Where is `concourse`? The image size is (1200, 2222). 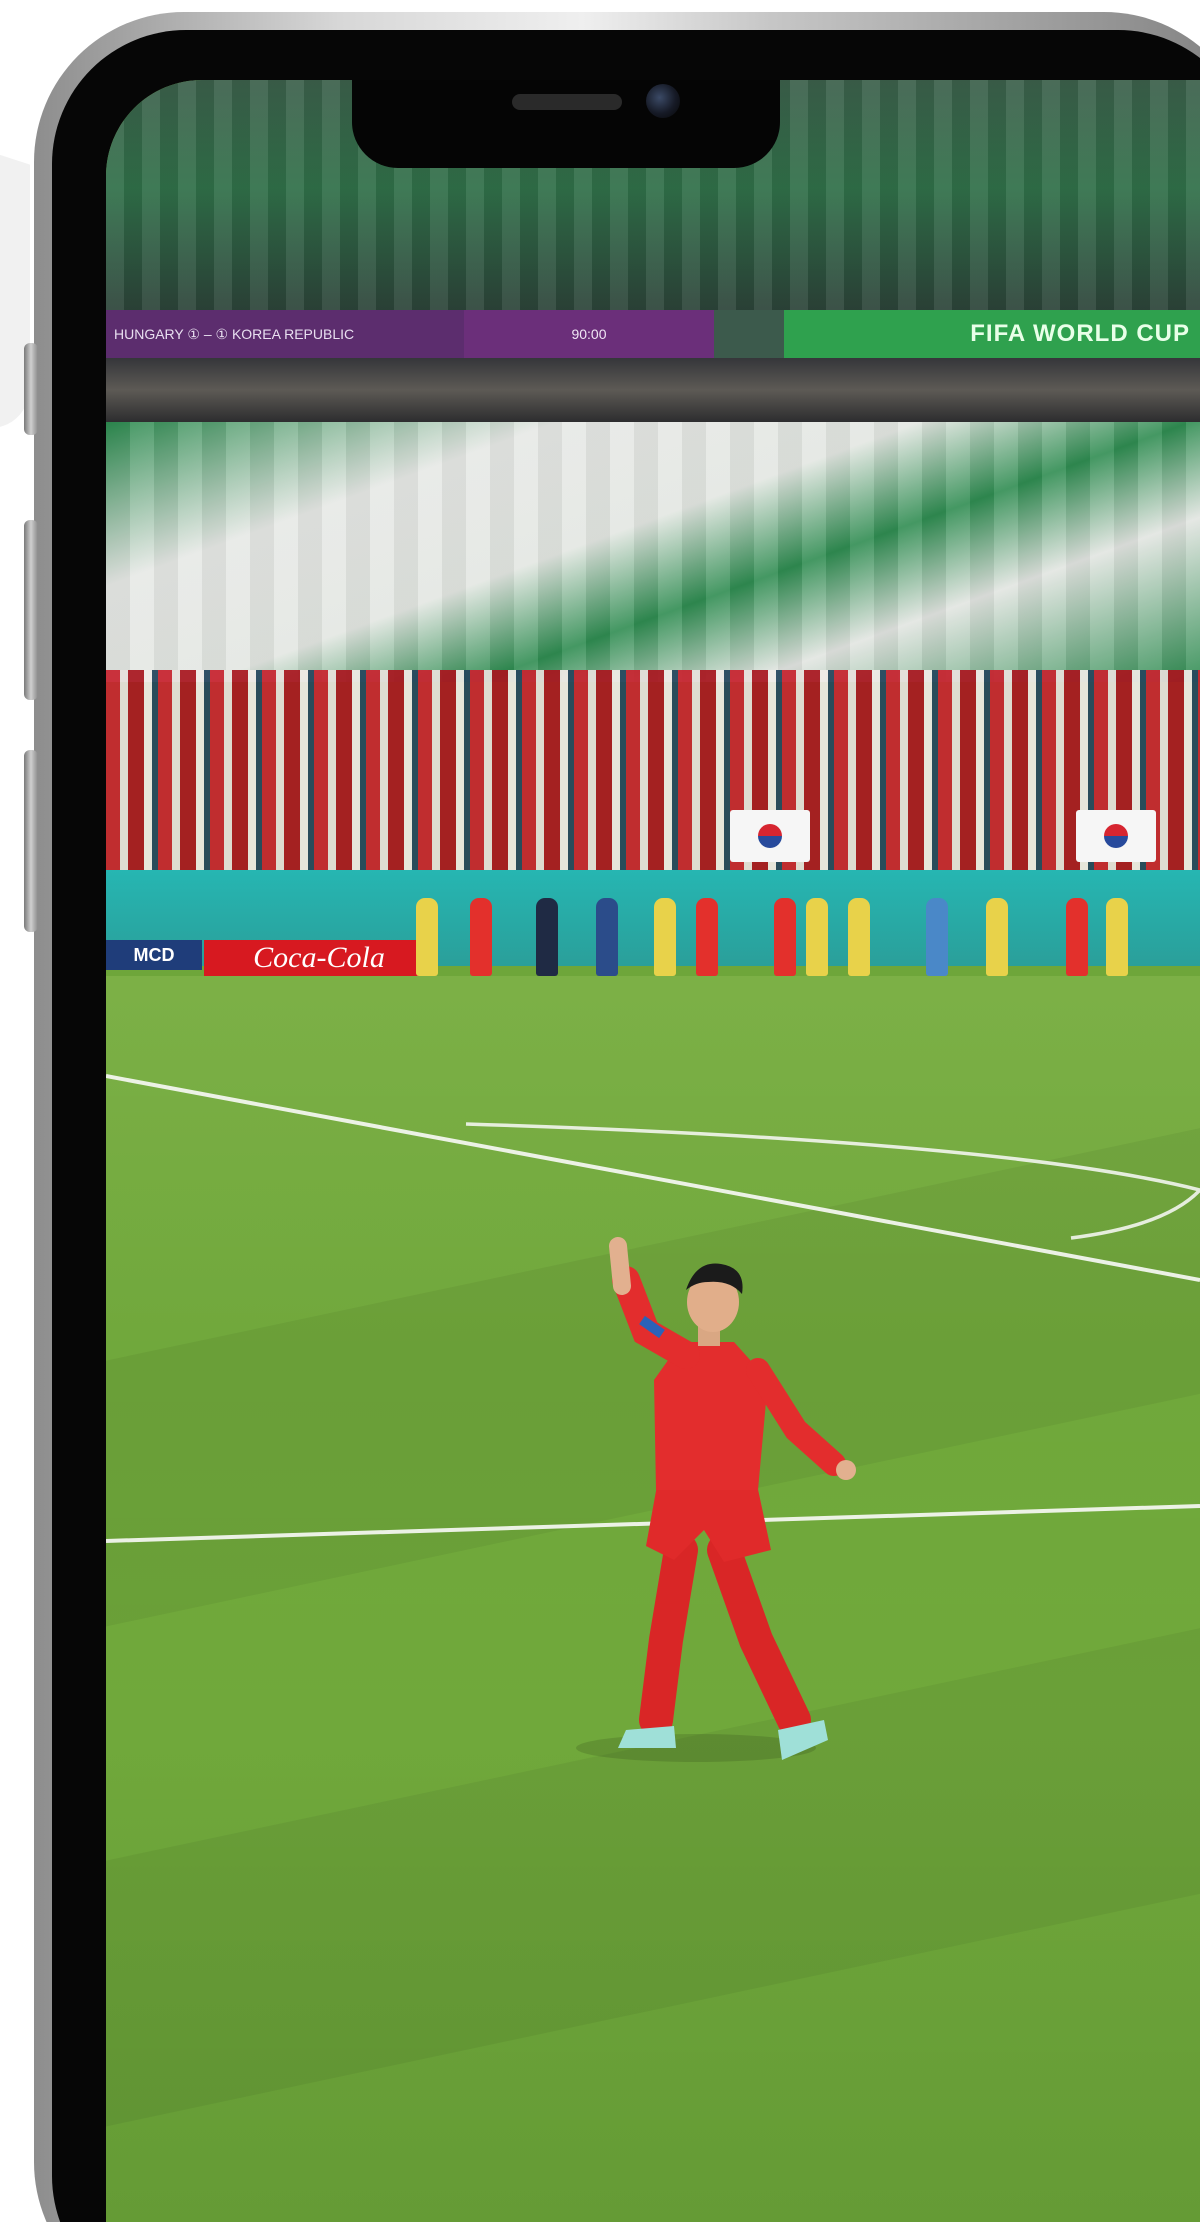
concourse is located at coordinates (653, 390).